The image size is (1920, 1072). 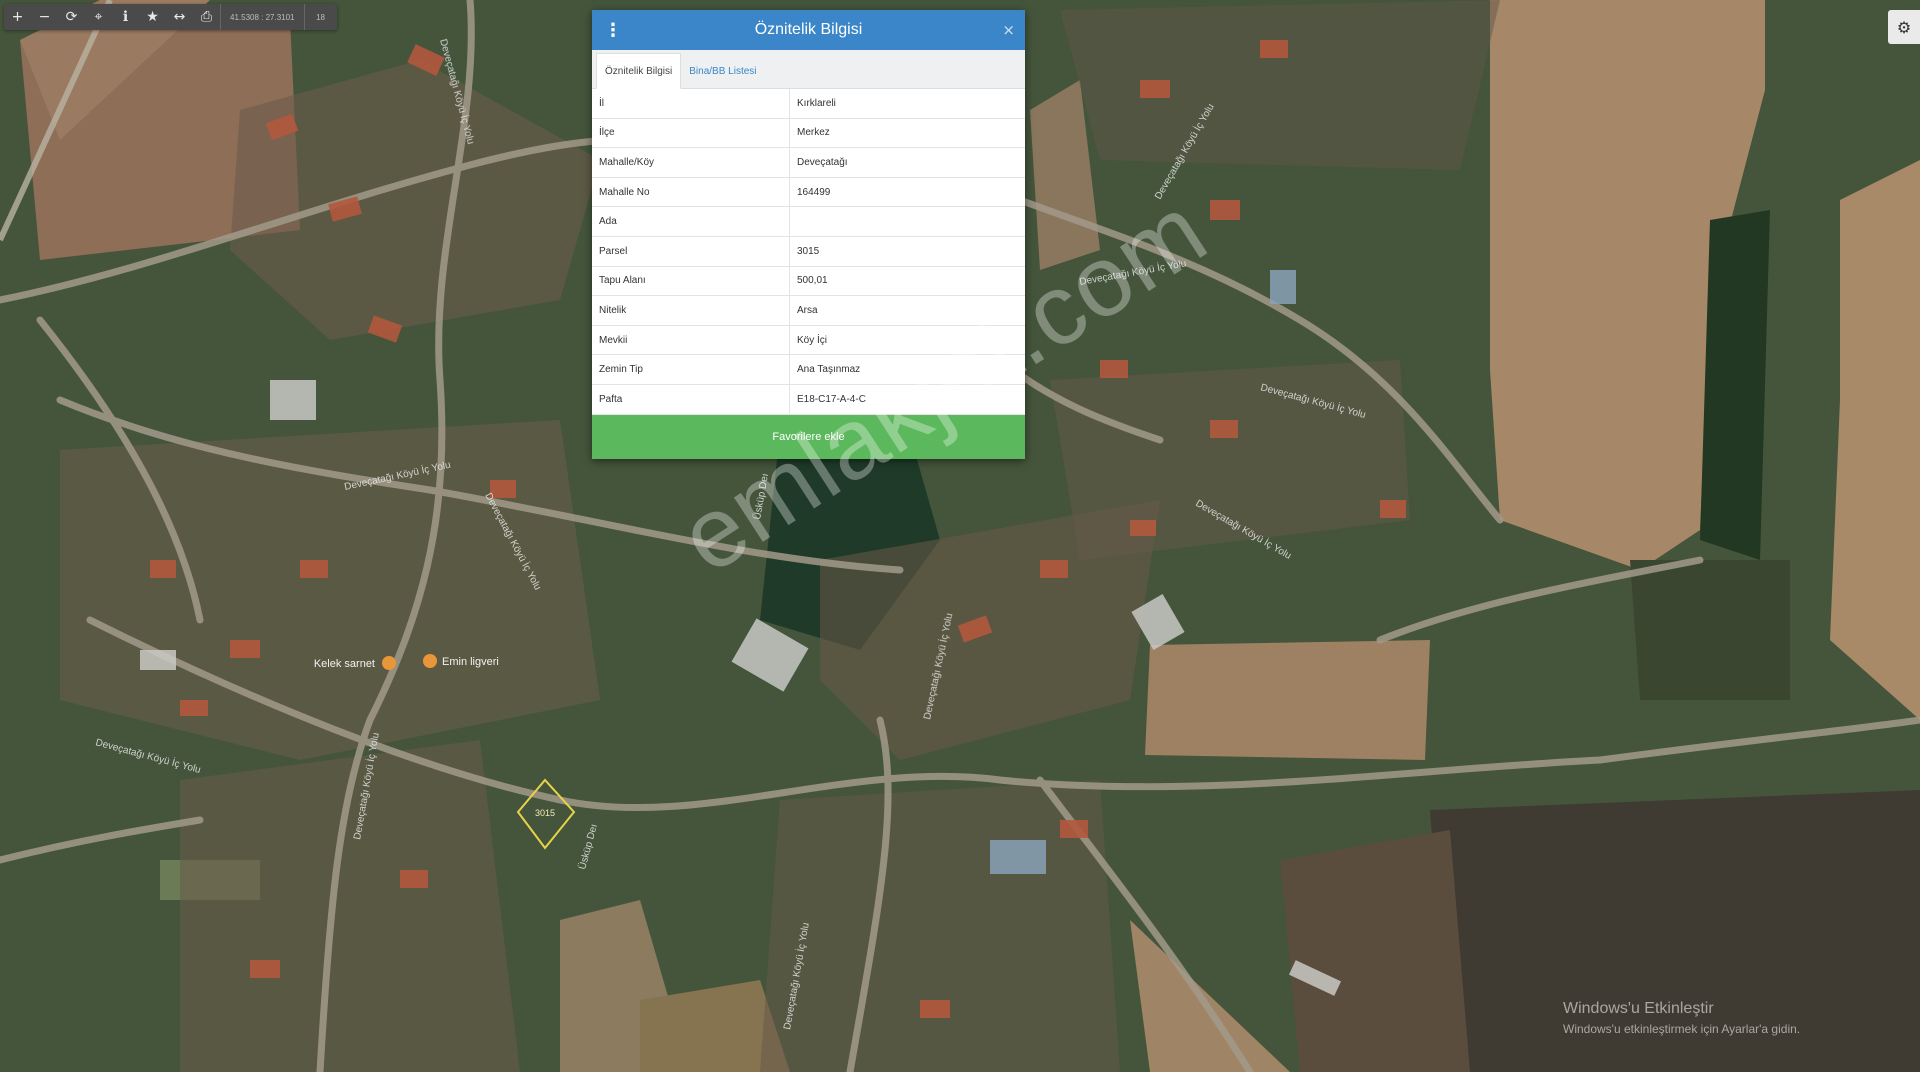 What do you see at coordinates (1638, 1008) in the screenshot?
I see `activation-title: Windows'u Etkinleştir` at bounding box center [1638, 1008].